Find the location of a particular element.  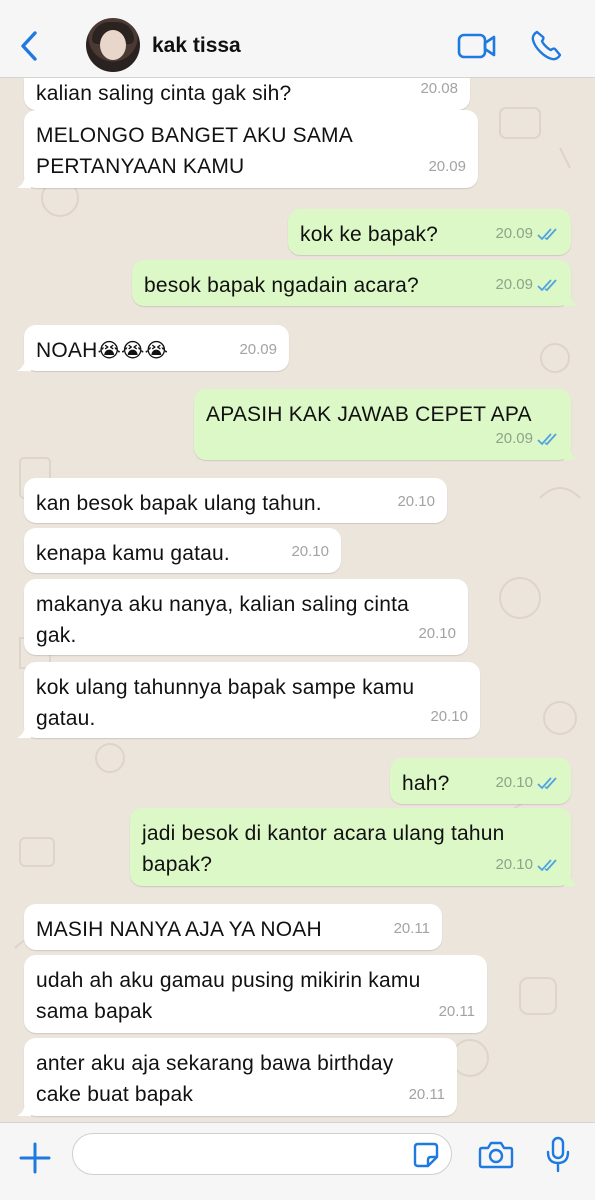

microphone-button is located at coordinates (558, 1155).